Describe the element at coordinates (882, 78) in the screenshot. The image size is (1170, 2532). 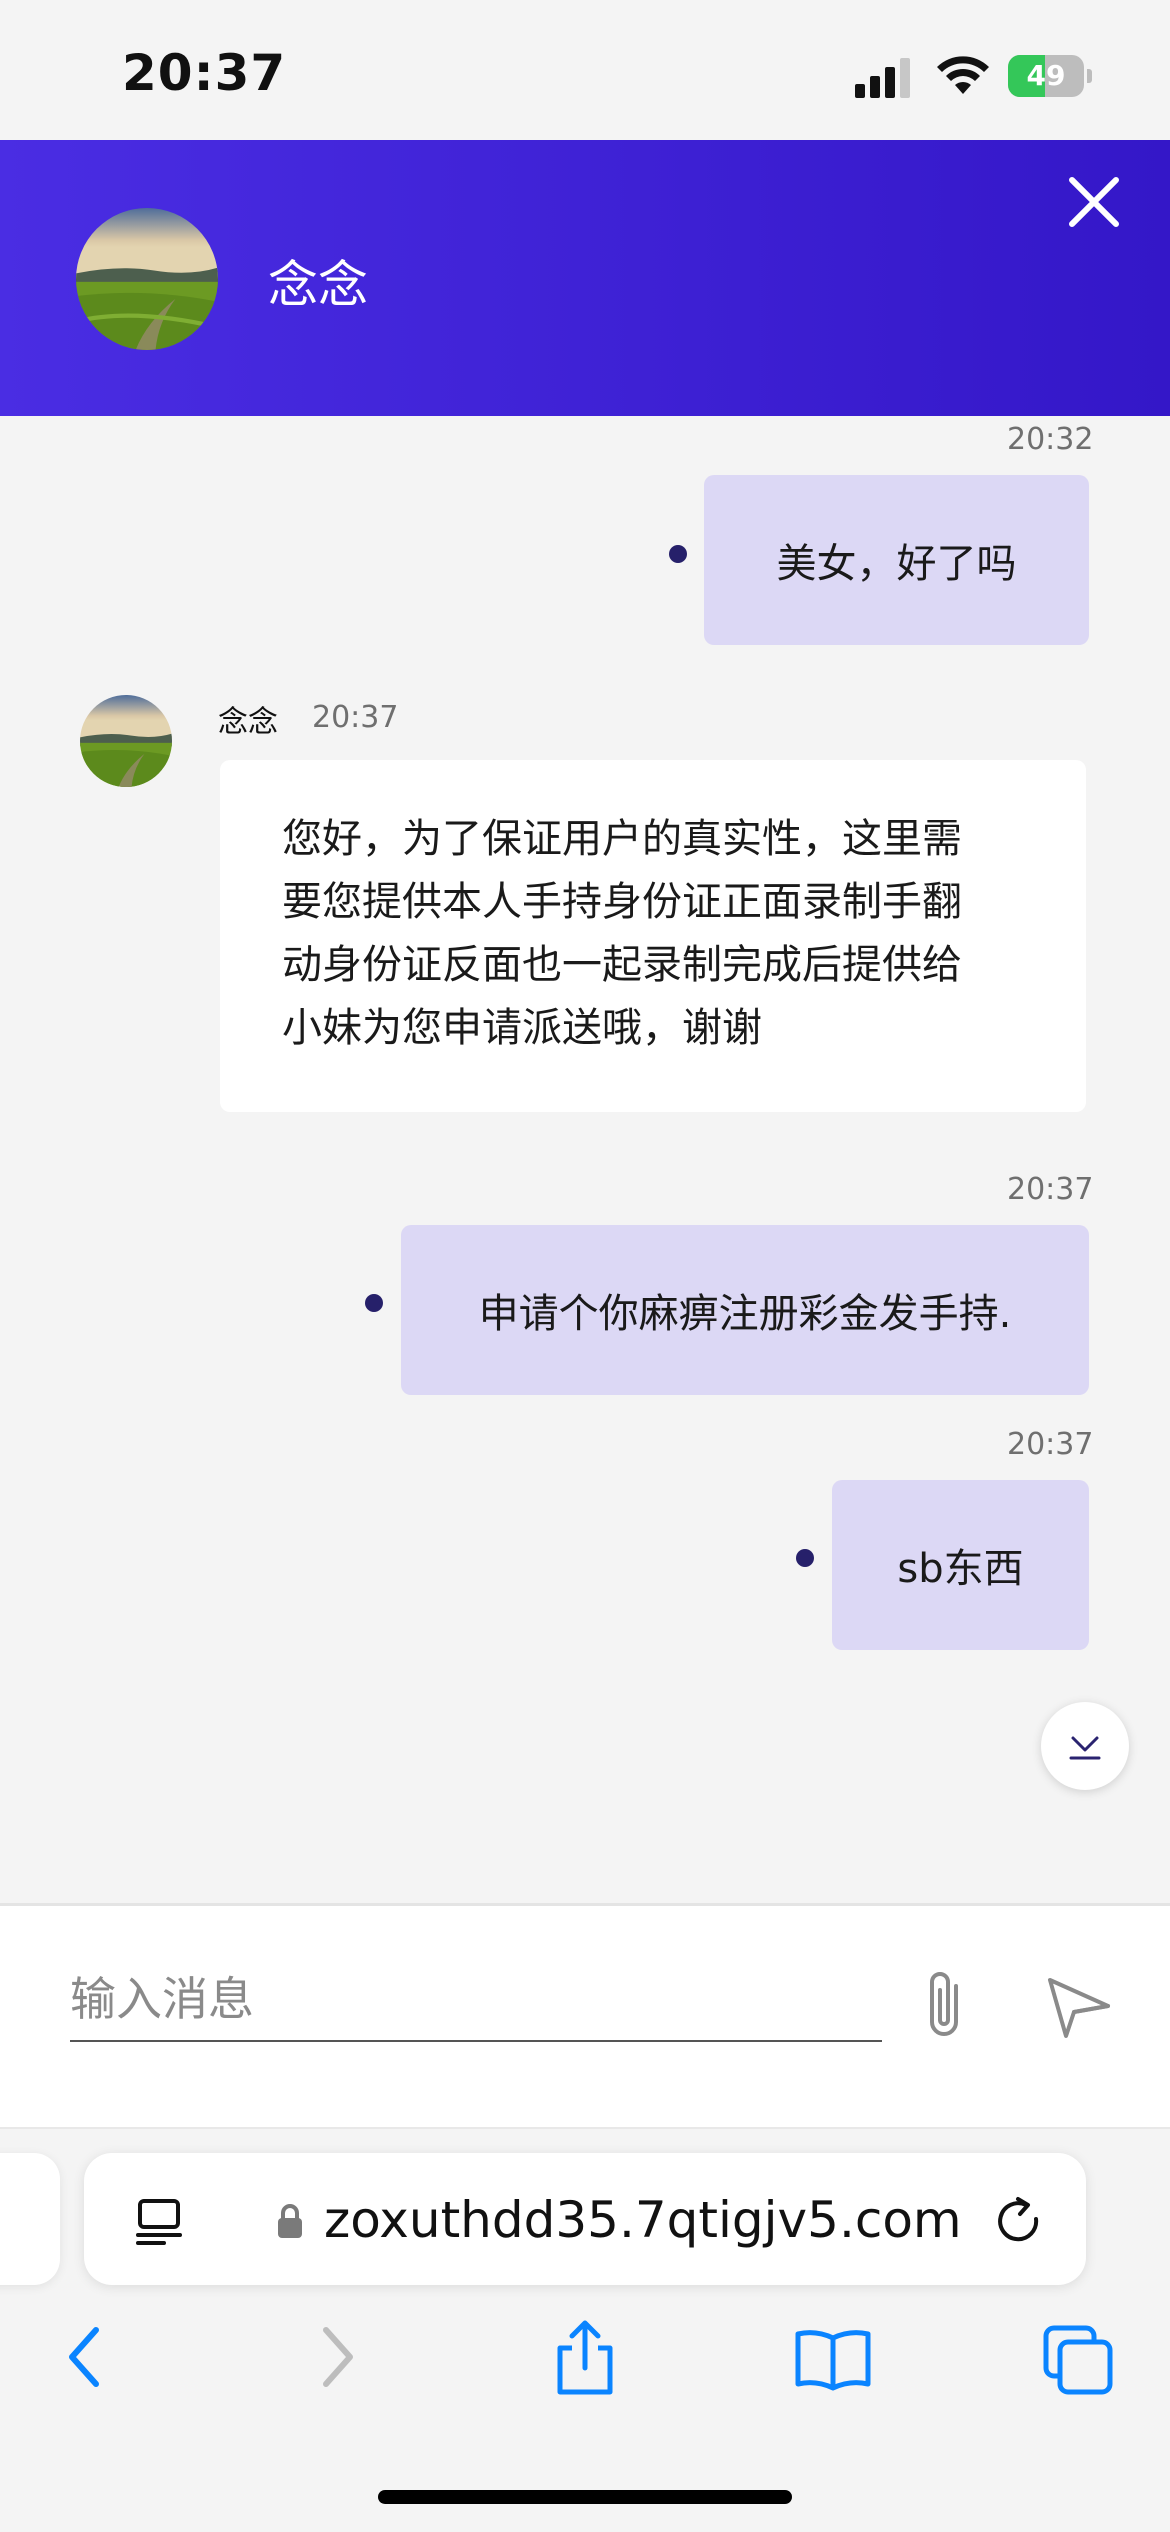
I see `cellular-signal-icon` at that location.